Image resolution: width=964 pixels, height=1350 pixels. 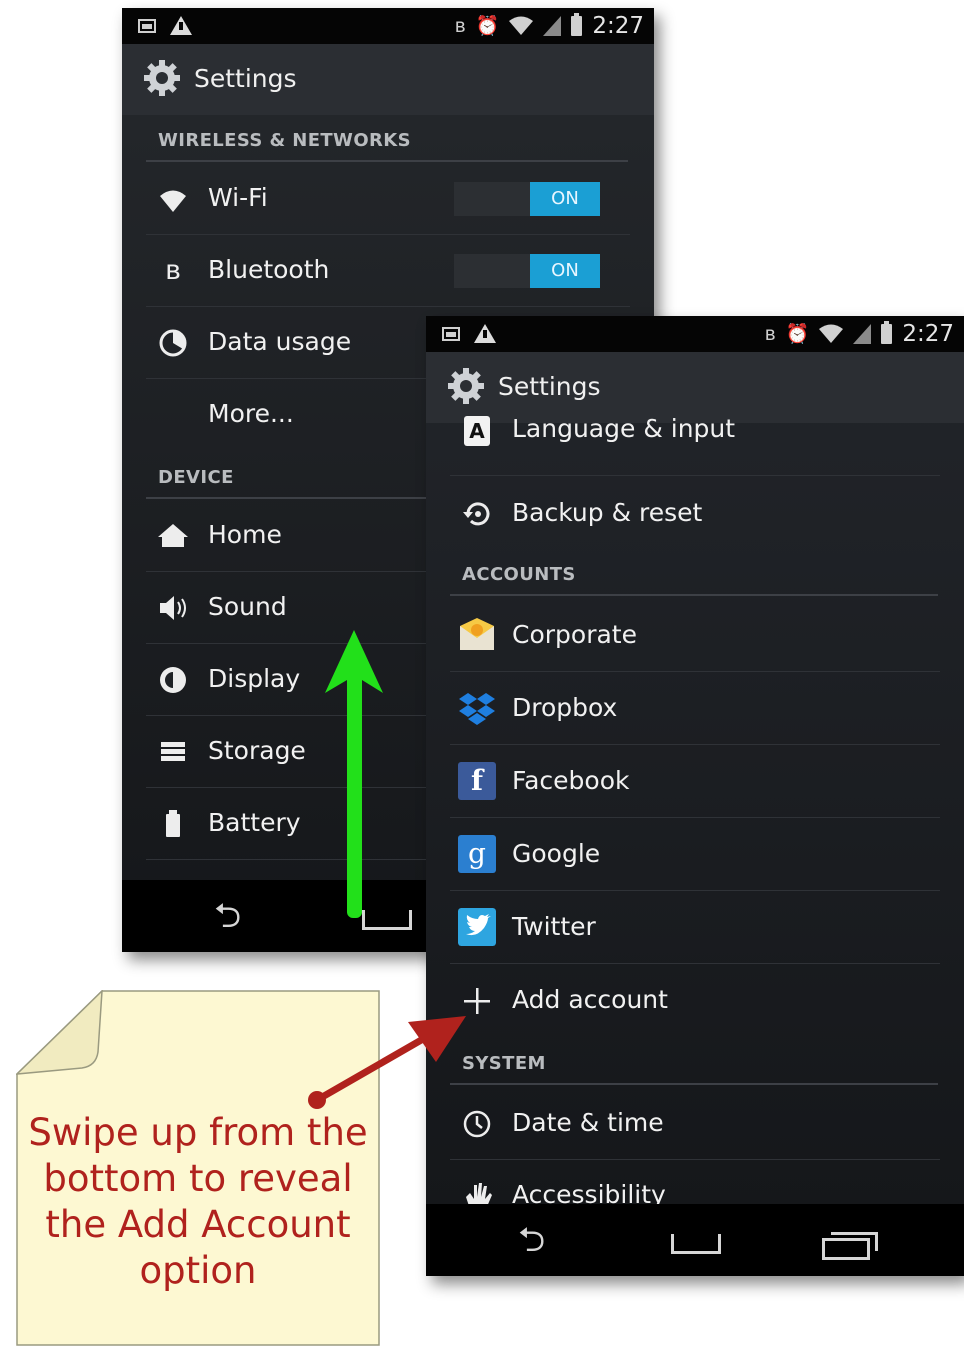 I want to click on setting-item-backup-reset: Backup & reset, so click(x=695, y=514).